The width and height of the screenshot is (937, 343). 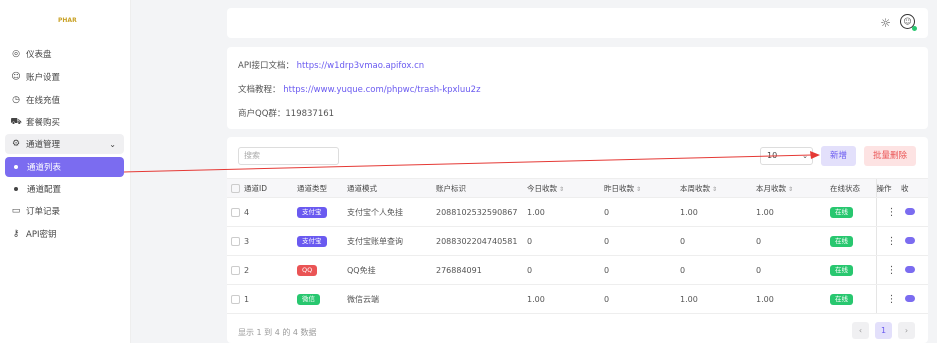 What do you see at coordinates (718, 188) in the screenshot?
I see `col-header-week: 本周收款 ⇕` at bounding box center [718, 188].